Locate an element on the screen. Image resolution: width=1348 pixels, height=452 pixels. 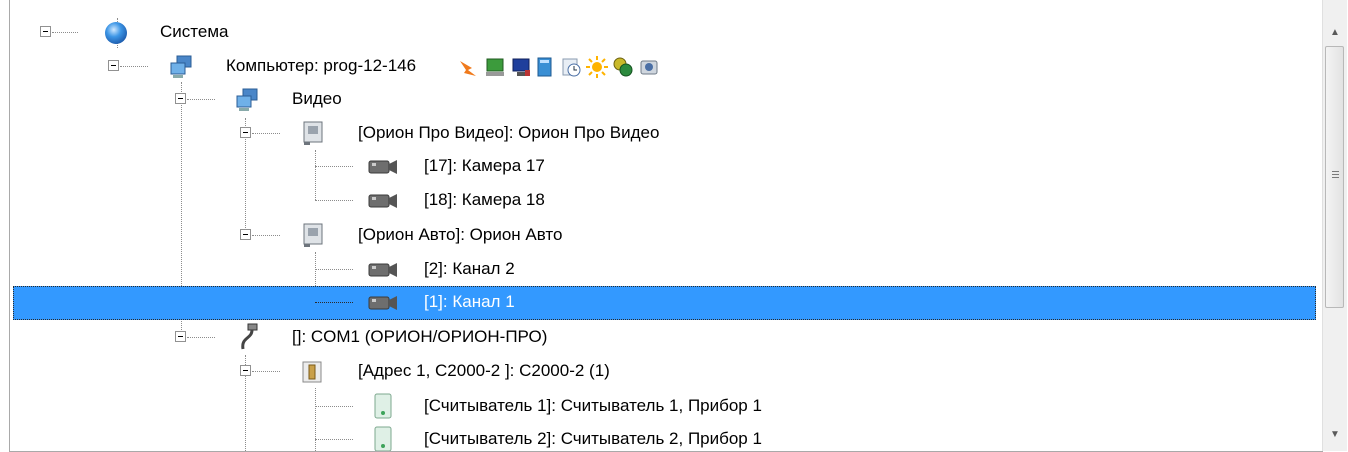
tree-row-label: [1]: Канал 1 is located at coordinates (469, 301).